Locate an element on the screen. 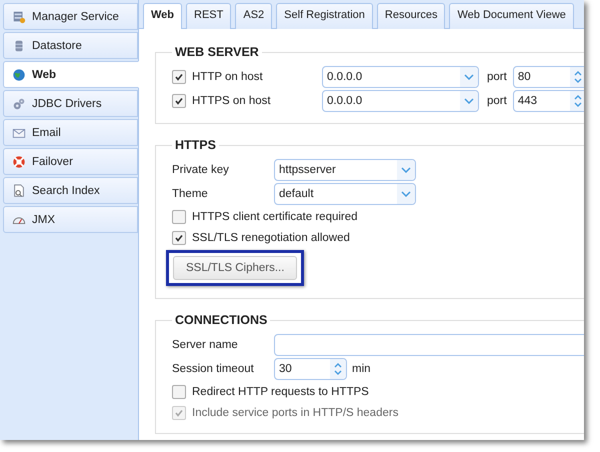 Image resolution: width=600 pixels, height=452 pixels. section-title: WEB SERVER is located at coordinates (217, 52).